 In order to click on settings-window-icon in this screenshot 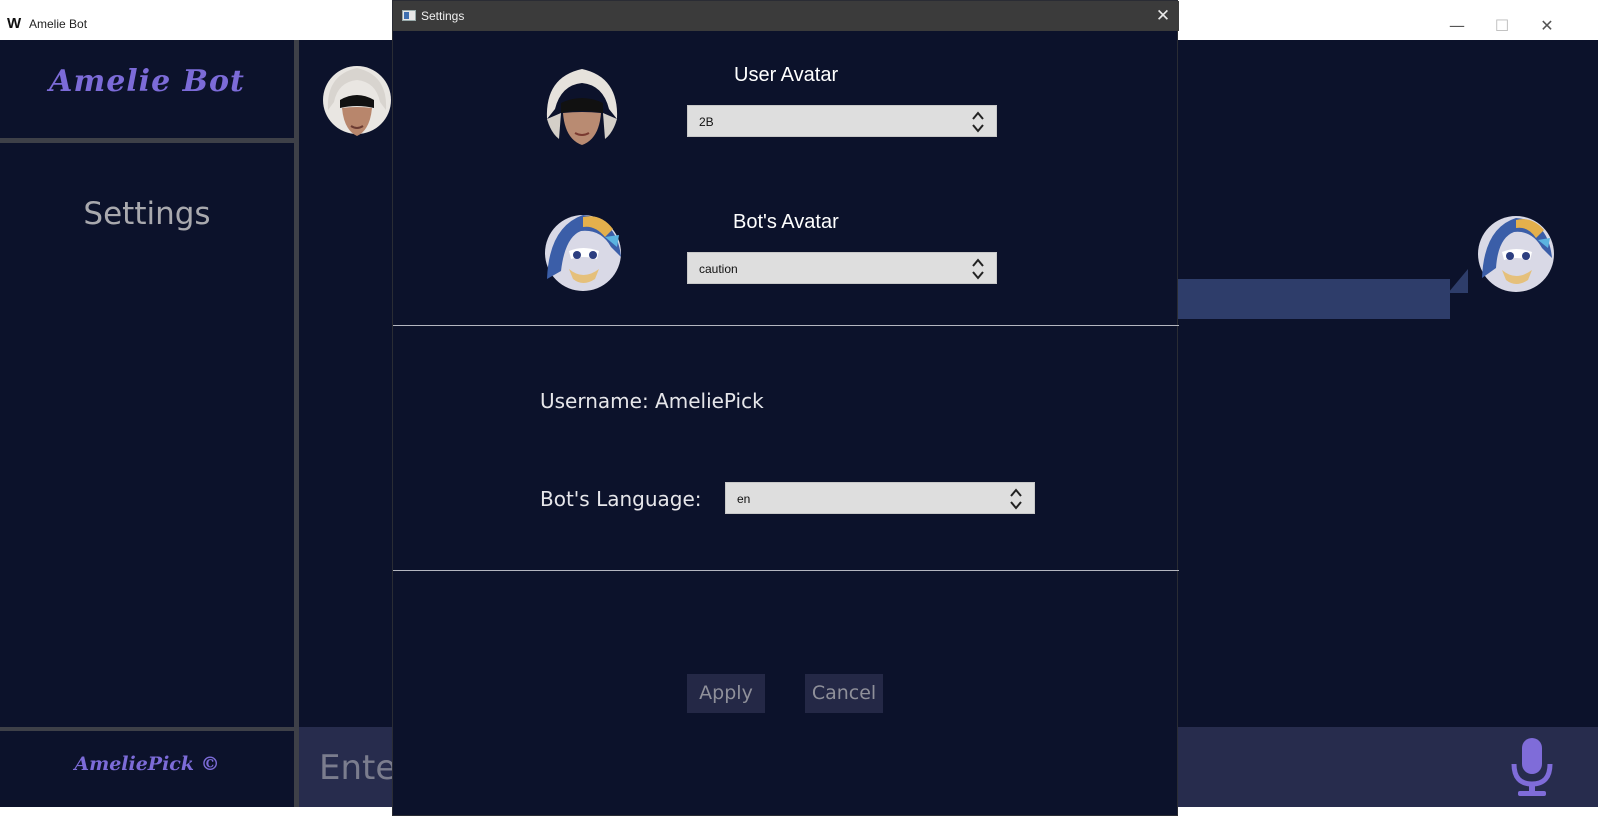, I will do `click(409, 15)`.